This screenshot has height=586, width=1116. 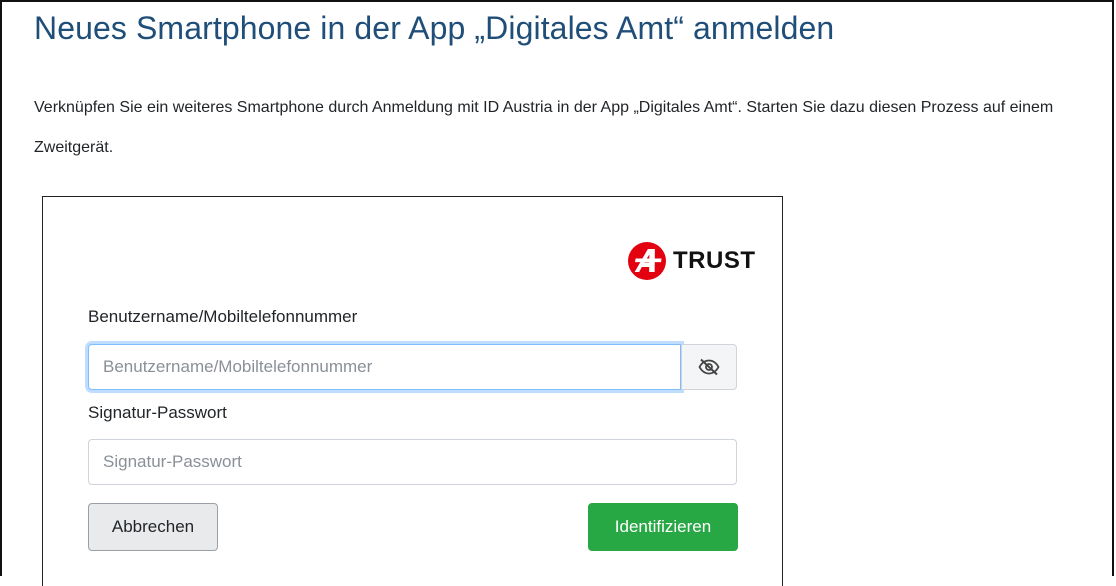 I want to click on password-input, so click(x=412, y=462).